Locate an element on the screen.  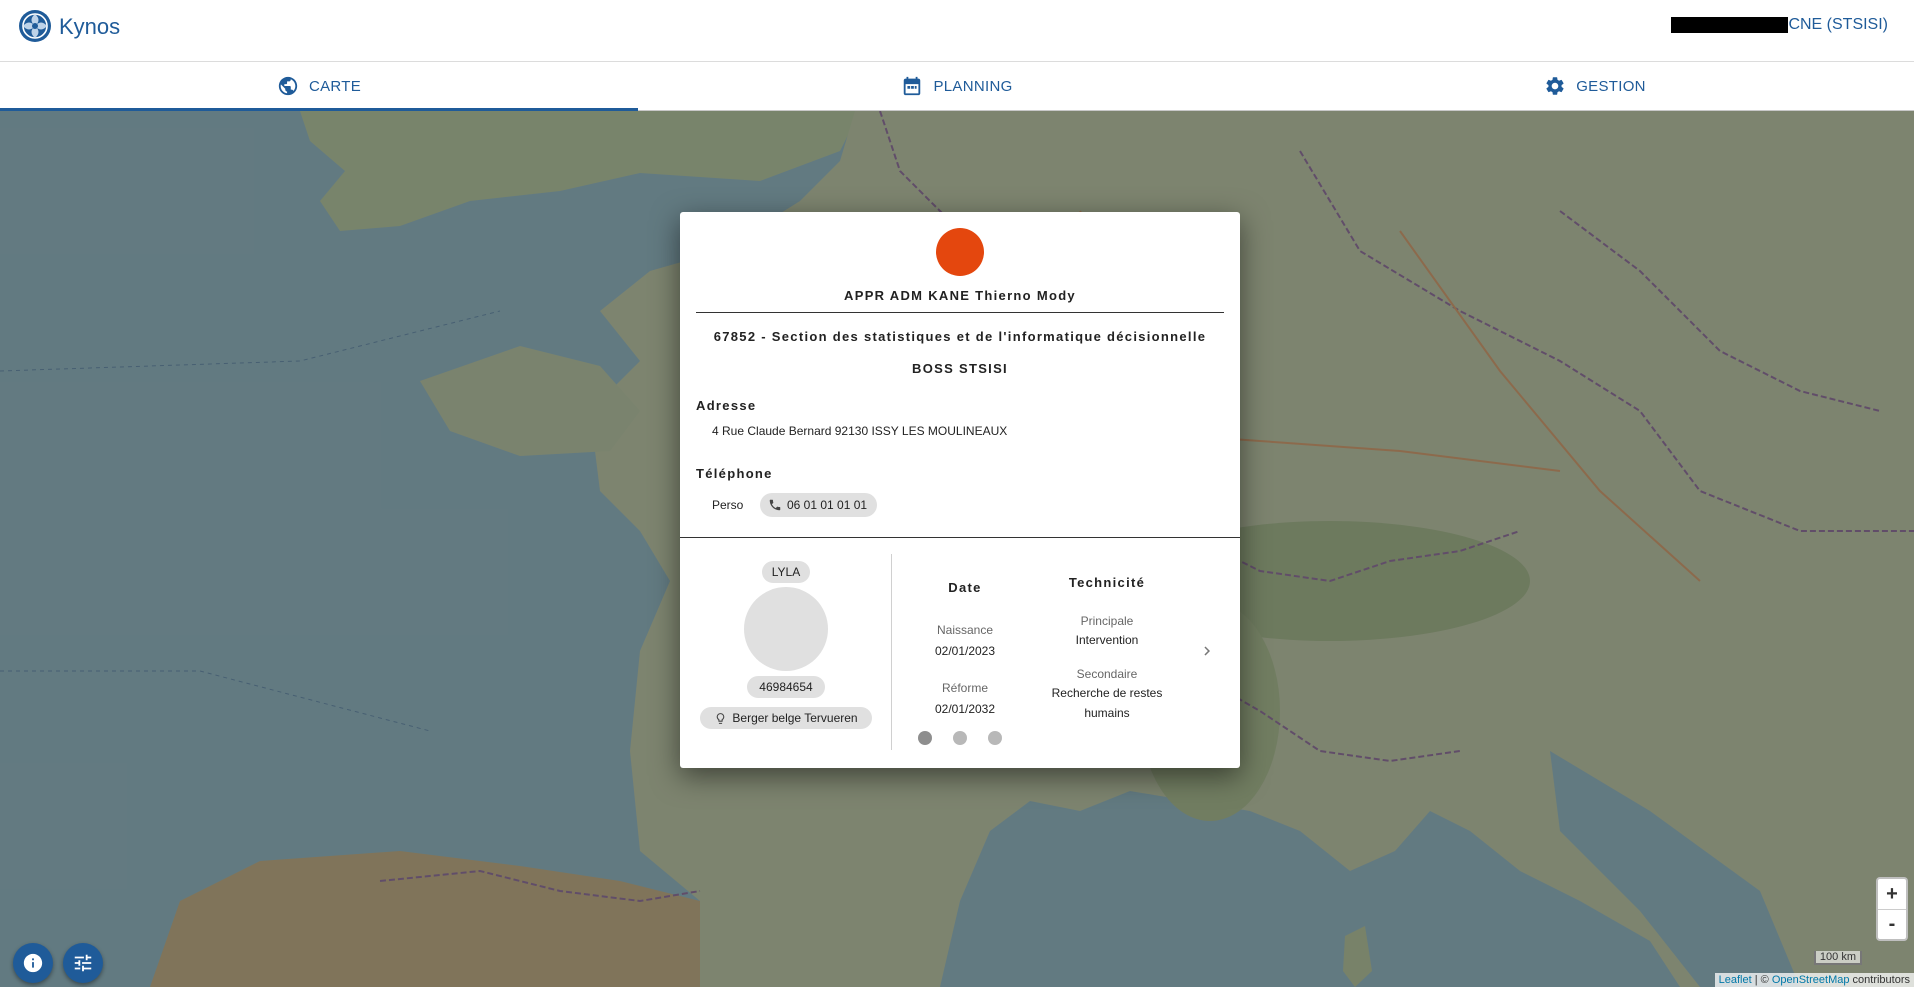
primary-label: Principale is located at coordinates (1107, 621).